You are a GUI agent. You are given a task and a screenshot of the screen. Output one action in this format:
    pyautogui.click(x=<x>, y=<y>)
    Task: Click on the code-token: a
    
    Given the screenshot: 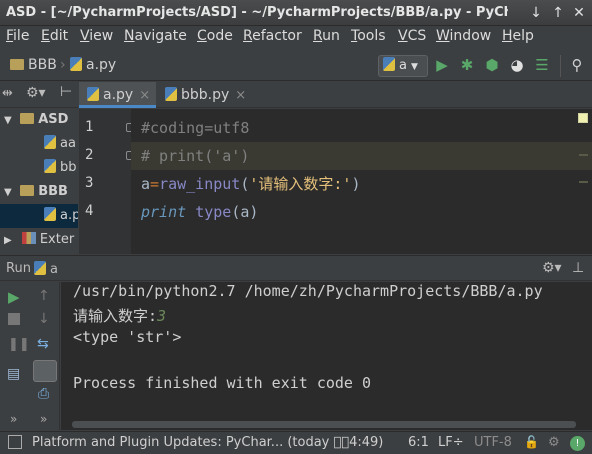 What is the action you would take?
    pyautogui.click(x=146, y=184)
    